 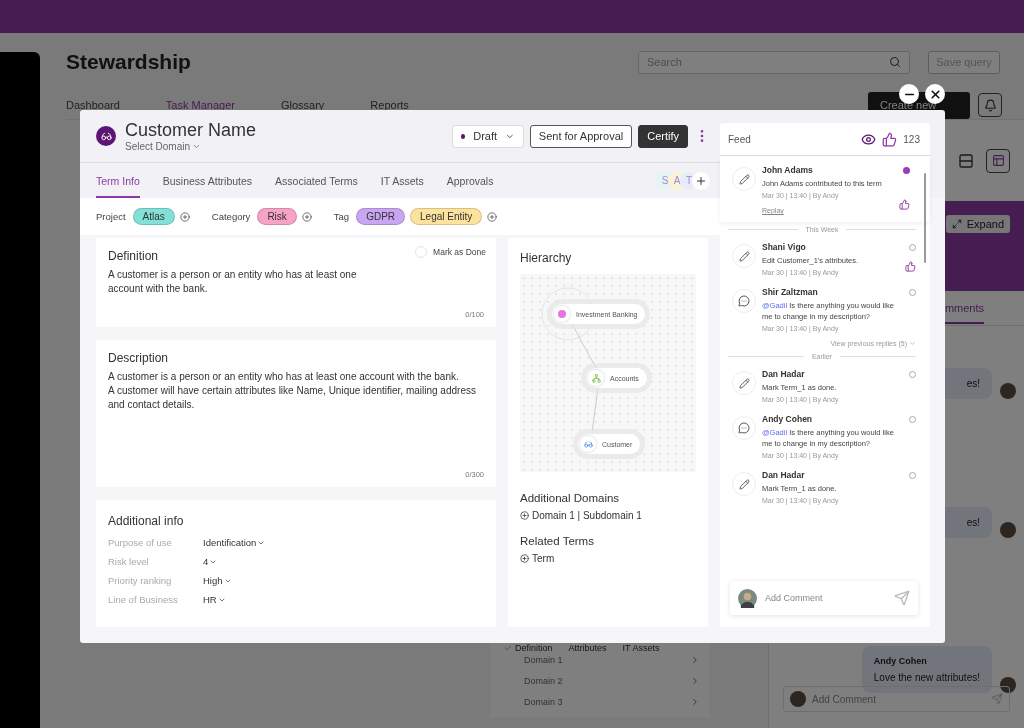 I want to click on send-icon, so click(x=997, y=699).